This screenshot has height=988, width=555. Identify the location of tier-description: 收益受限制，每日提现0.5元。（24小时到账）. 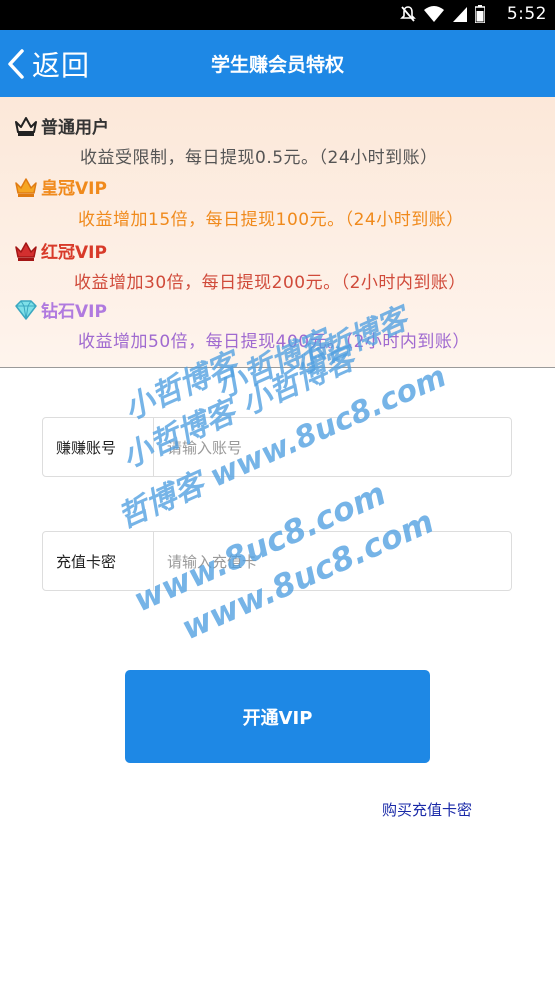
(259, 158).